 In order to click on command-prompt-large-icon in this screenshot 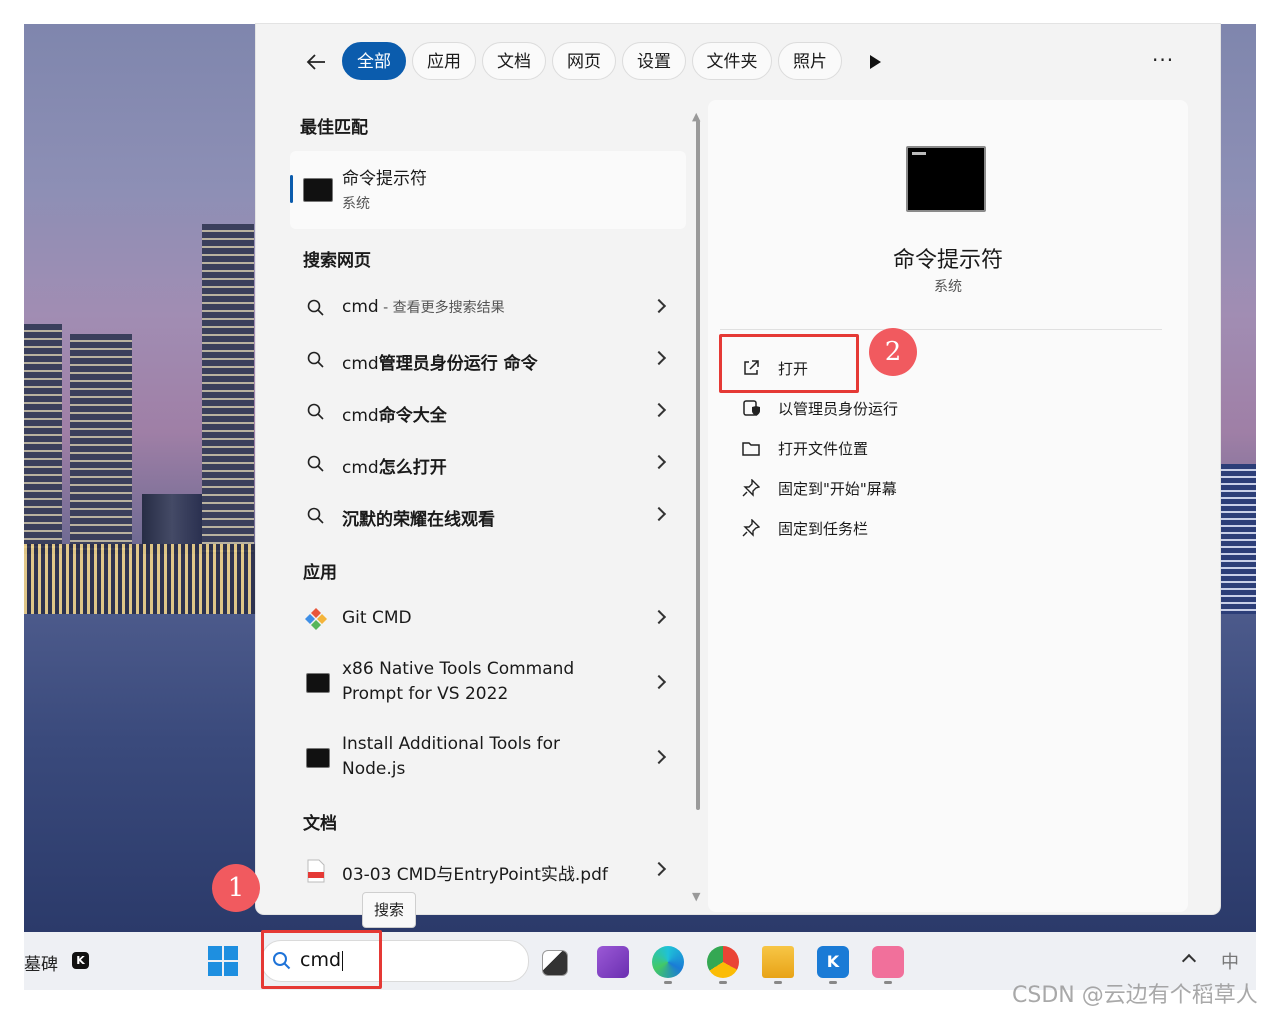, I will do `click(946, 179)`.